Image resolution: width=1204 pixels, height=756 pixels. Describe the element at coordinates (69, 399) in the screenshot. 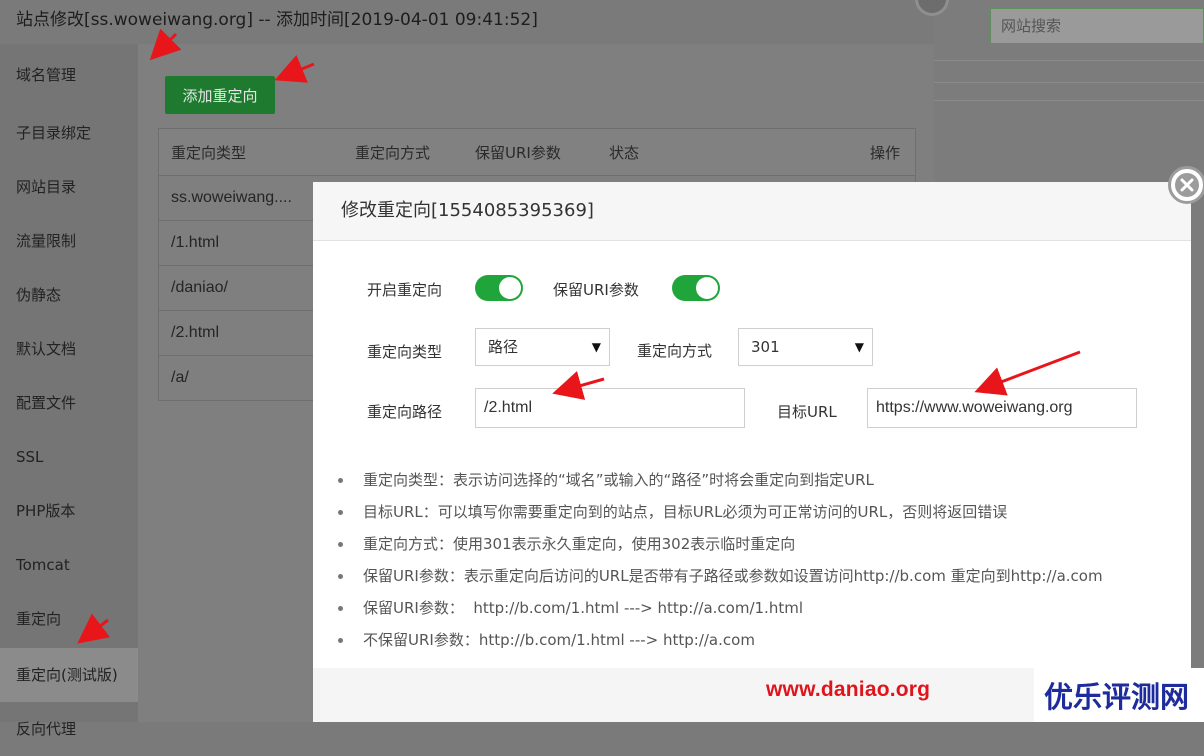

I see `sidebar-item-config: 配置文件` at that location.